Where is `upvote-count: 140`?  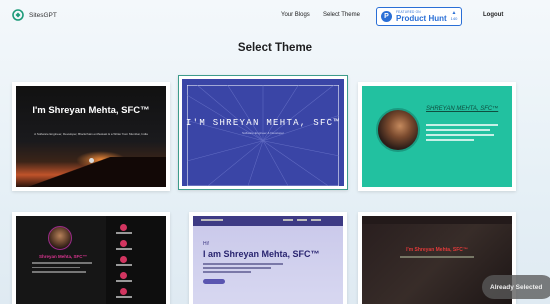
upvote-count: 140 is located at coordinates (454, 18).